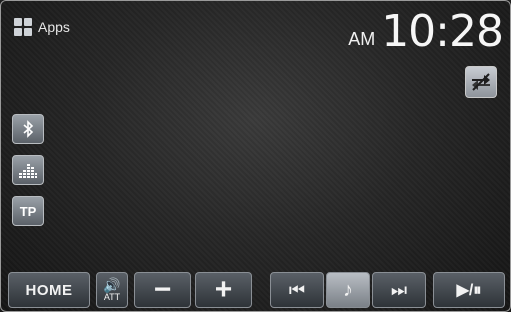 This screenshot has height=312, width=511. Describe the element at coordinates (112, 297) in the screenshot. I see `att-label: ATT` at that location.